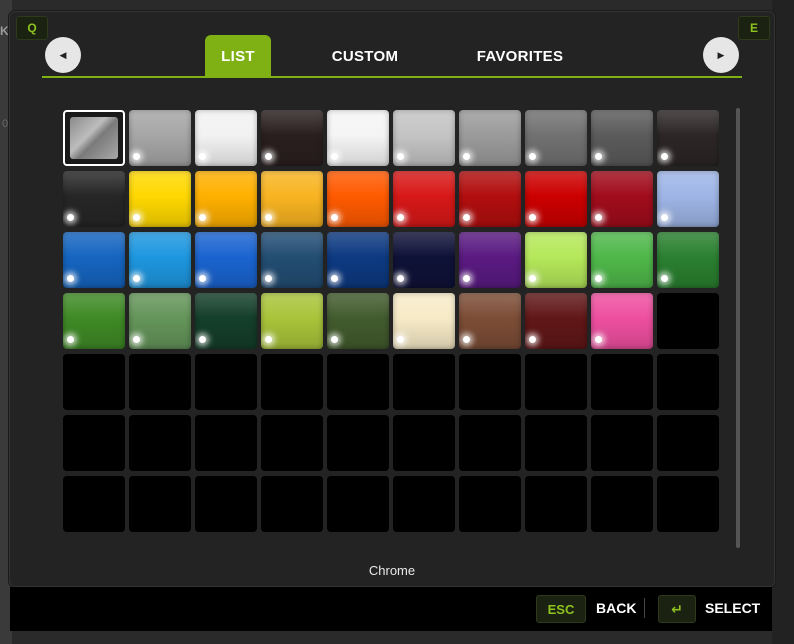  What do you see at coordinates (392, 77) in the screenshot?
I see `tab-underline` at bounding box center [392, 77].